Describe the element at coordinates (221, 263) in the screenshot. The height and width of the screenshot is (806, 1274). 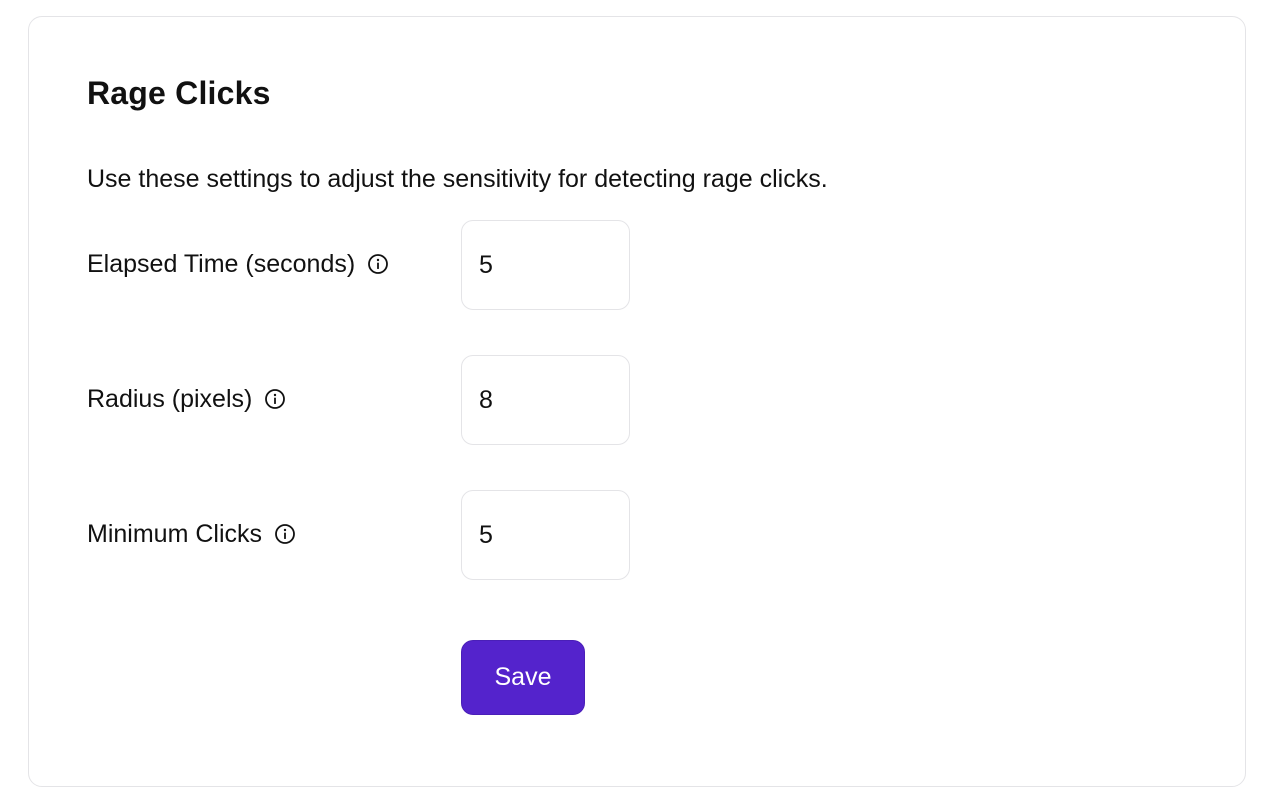
I see `elapsed-time-label: Elapsed Time (seconds)` at that location.